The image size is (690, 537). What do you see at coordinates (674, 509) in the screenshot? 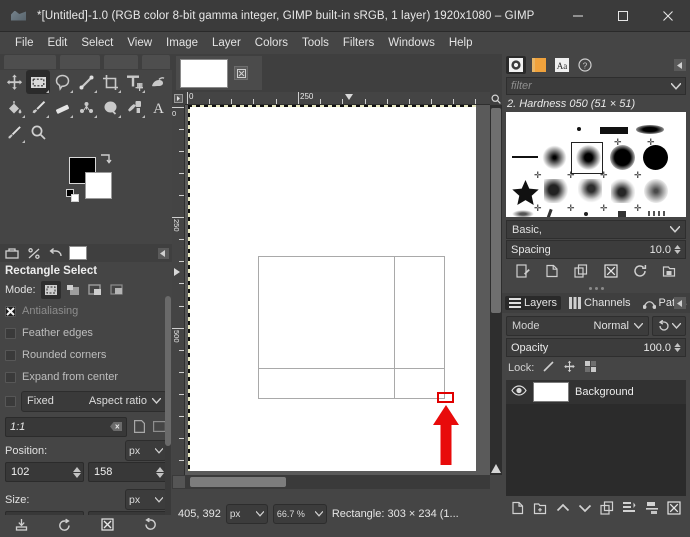
I see `delete-layer-button` at bounding box center [674, 509].